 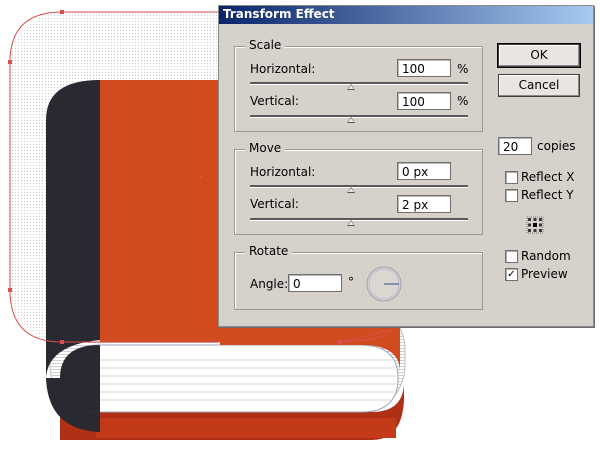 What do you see at coordinates (511, 256) in the screenshot?
I see `random-checkbox` at bounding box center [511, 256].